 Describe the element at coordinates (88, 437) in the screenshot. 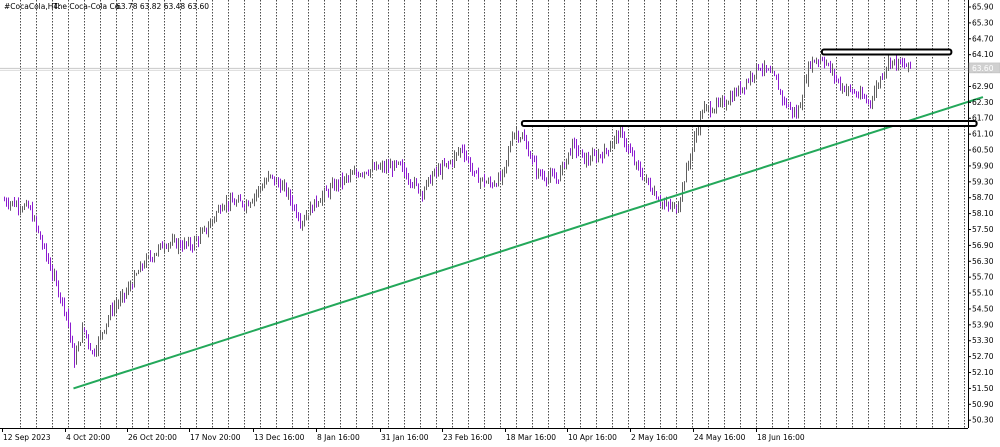

I see `time-tick-label: 4 Oct 20:00` at that location.